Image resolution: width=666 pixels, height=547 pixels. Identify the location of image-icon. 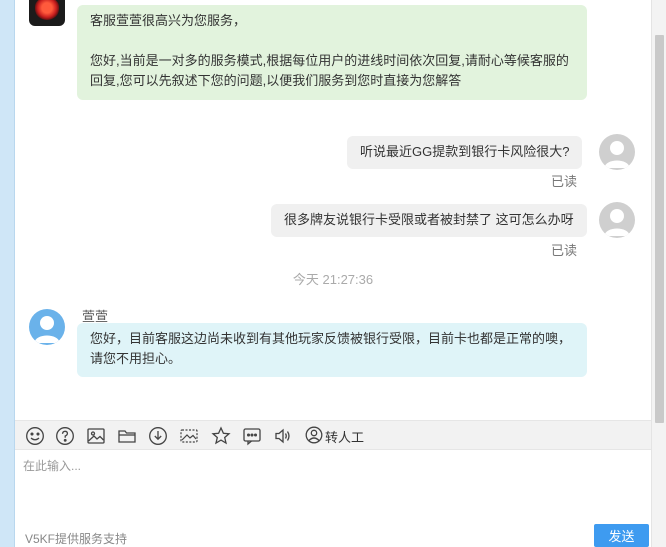
(96, 436).